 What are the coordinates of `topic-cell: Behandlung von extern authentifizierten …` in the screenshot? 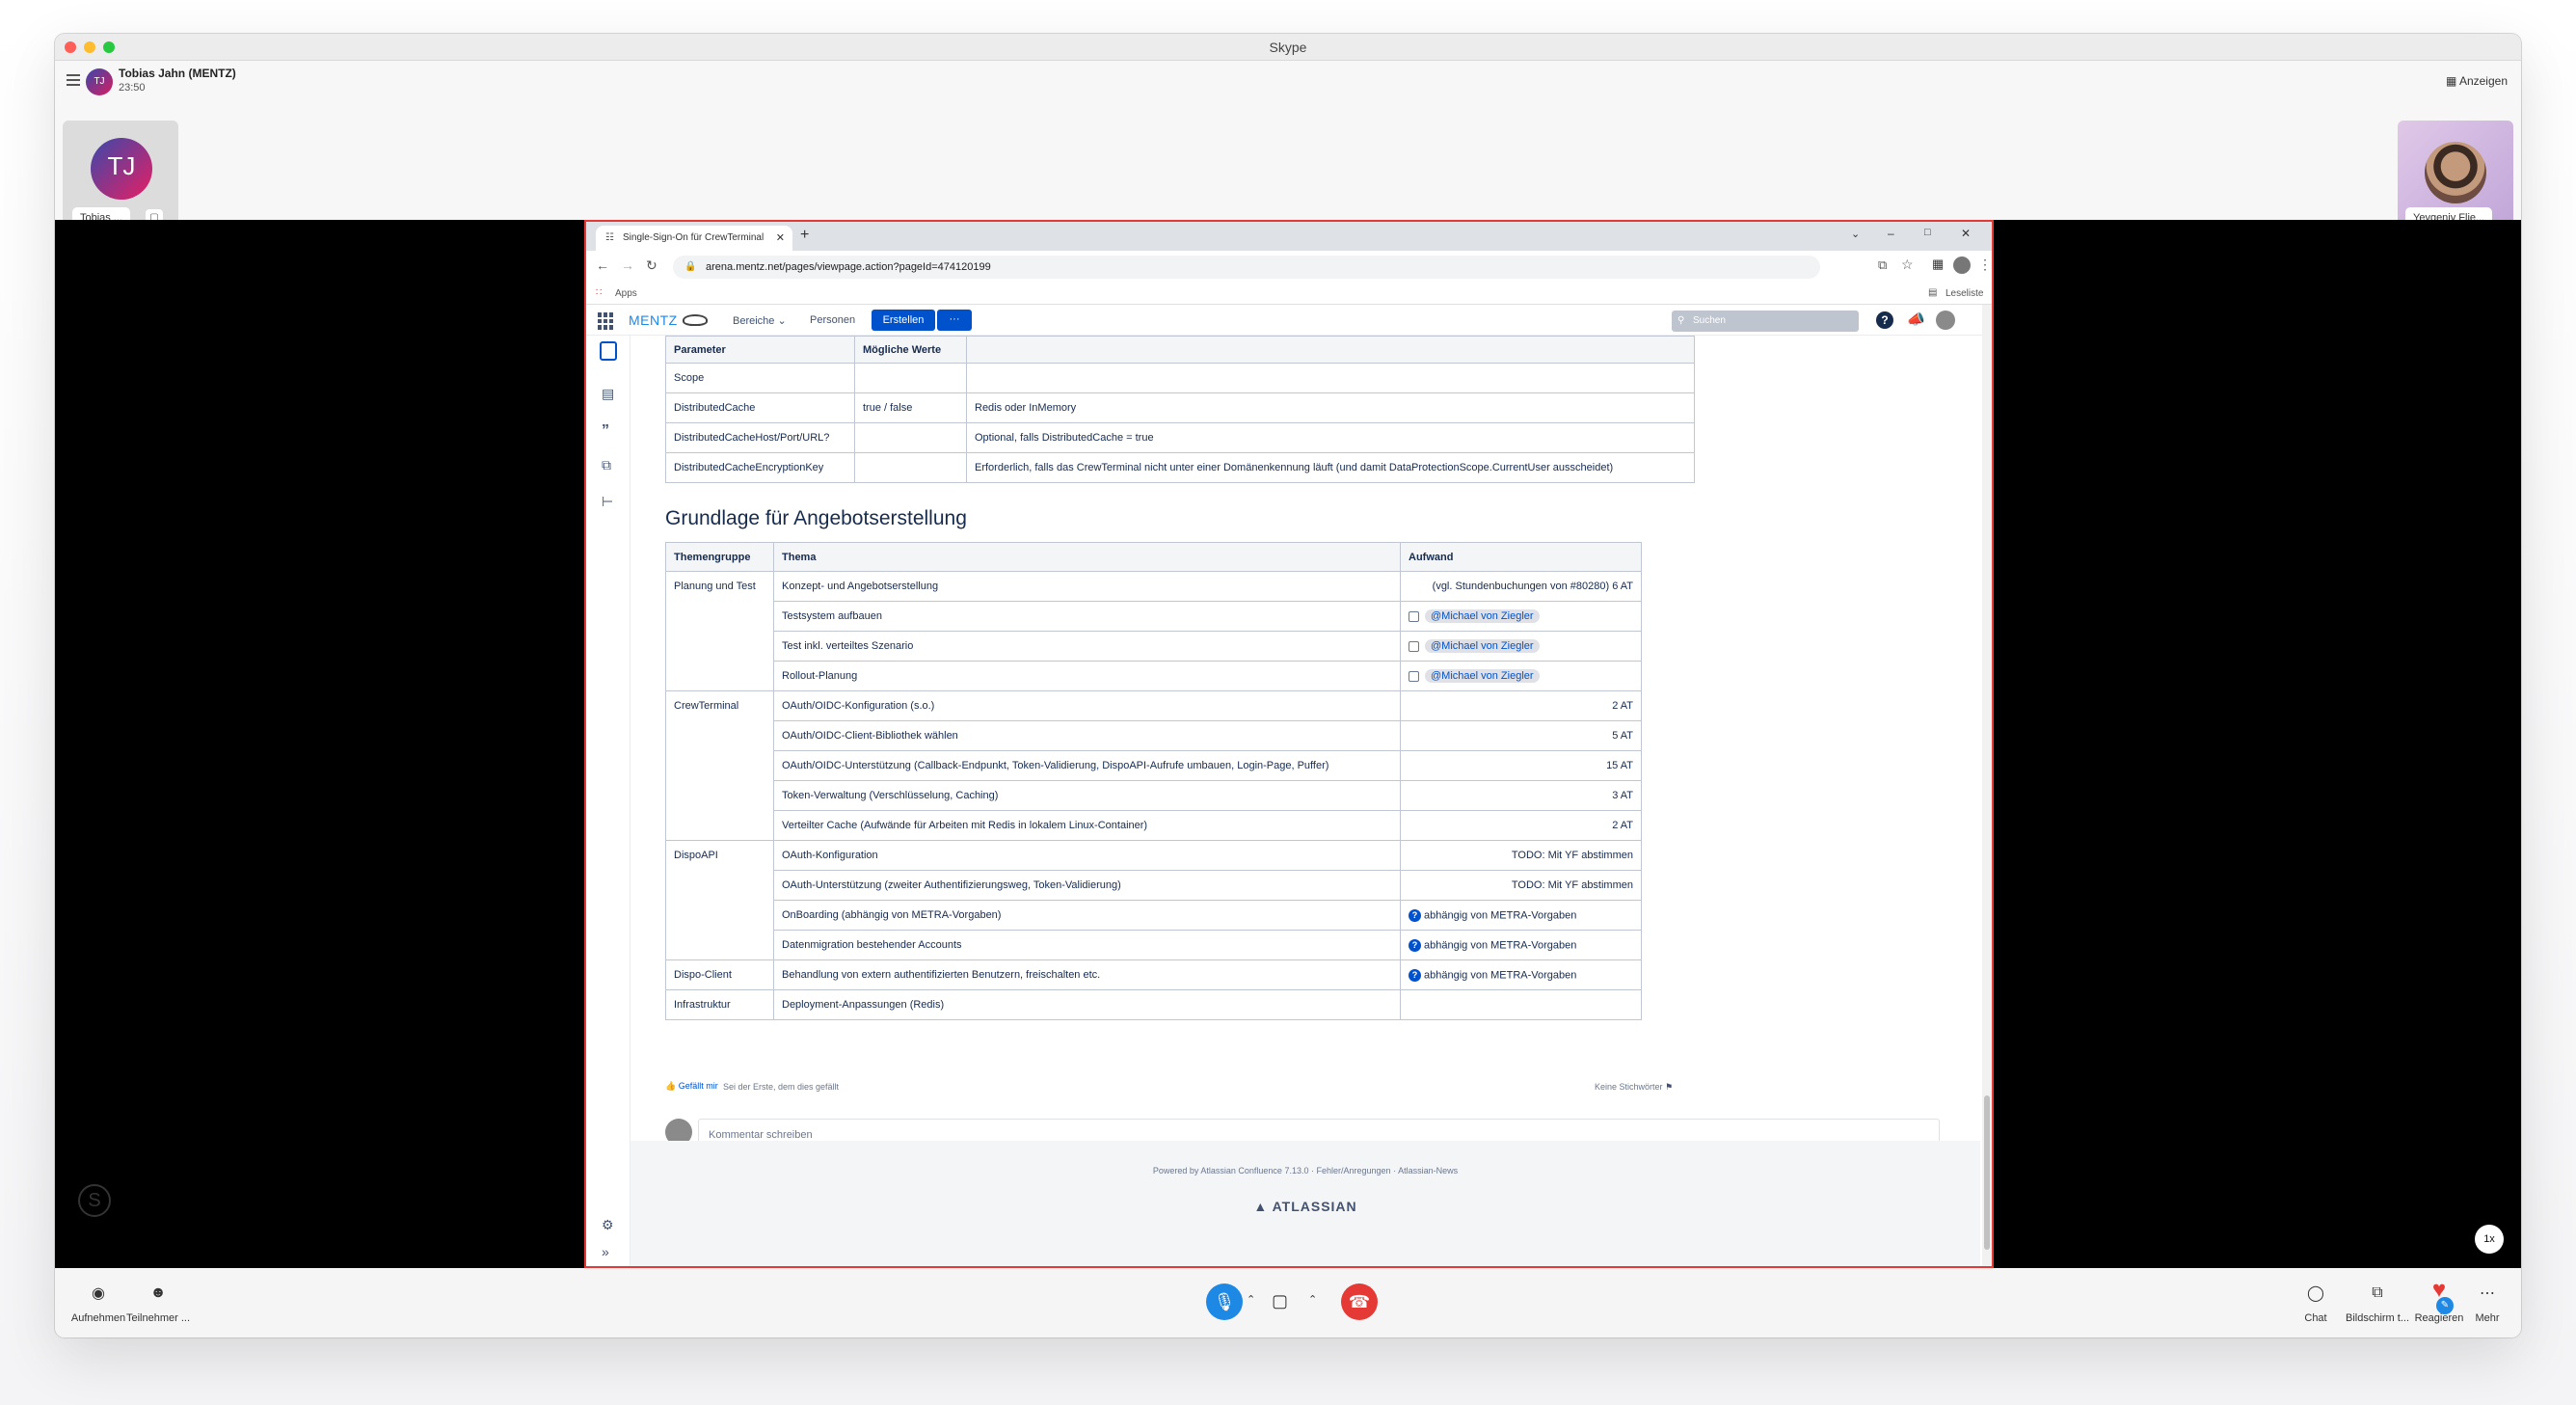 It's located at (1087, 974).